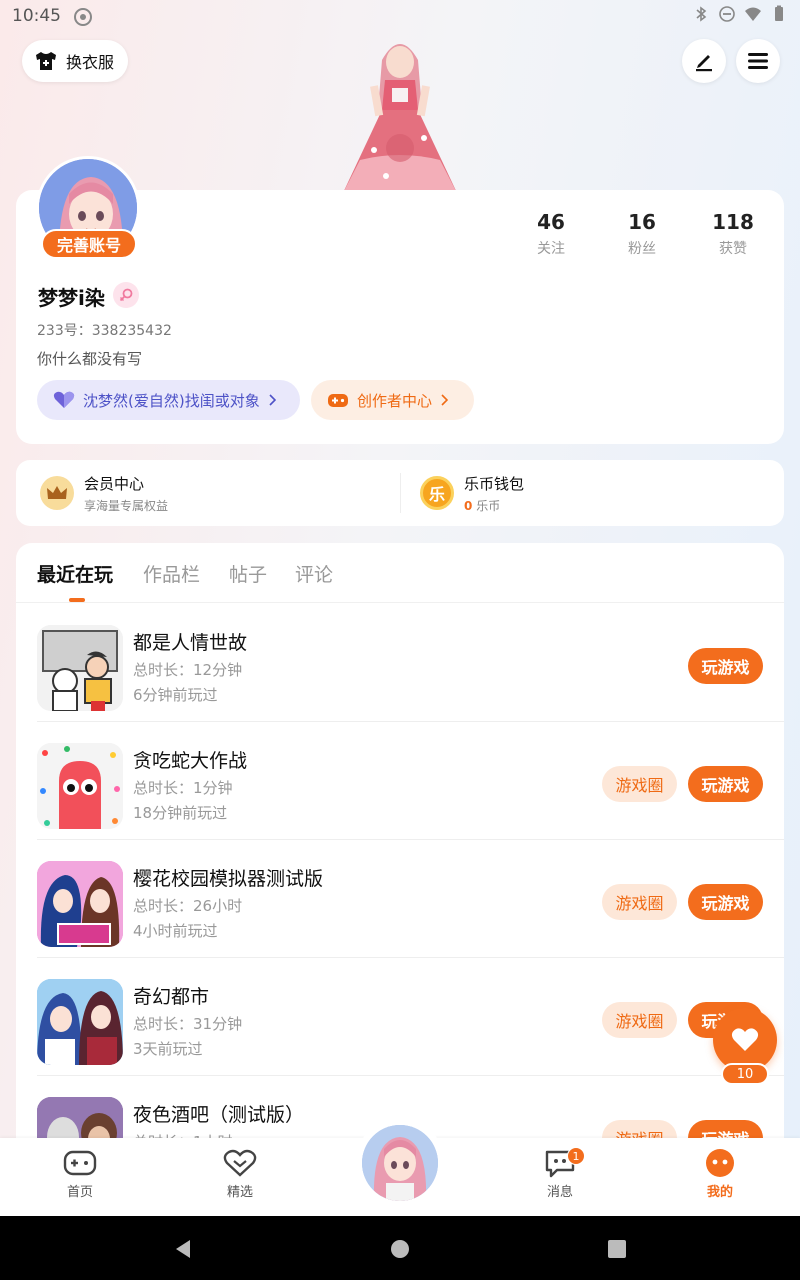 This screenshot has height=1280, width=800. Describe the element at coordinates (228, 879) in the screenshot. I see `game-title: 樱花校园模拟器测试版` at that location.